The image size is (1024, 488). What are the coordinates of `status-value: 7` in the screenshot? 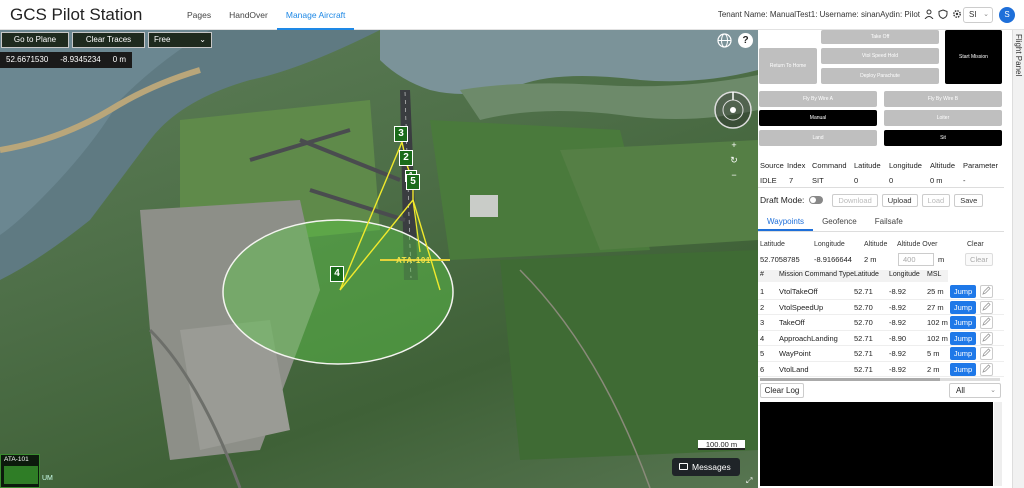 It's located at (791, 180).